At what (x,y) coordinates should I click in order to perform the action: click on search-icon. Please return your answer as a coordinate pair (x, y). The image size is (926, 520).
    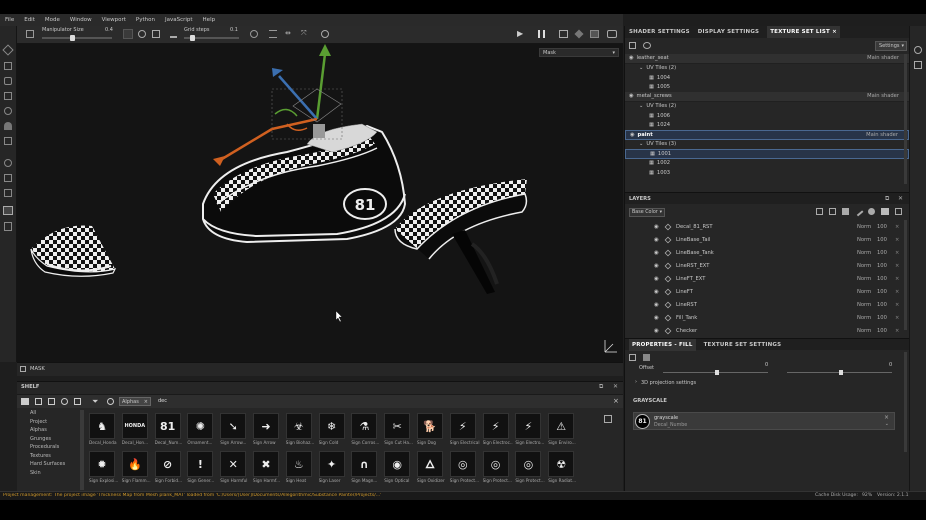
    Looking at the image, I should click on (110, 401).